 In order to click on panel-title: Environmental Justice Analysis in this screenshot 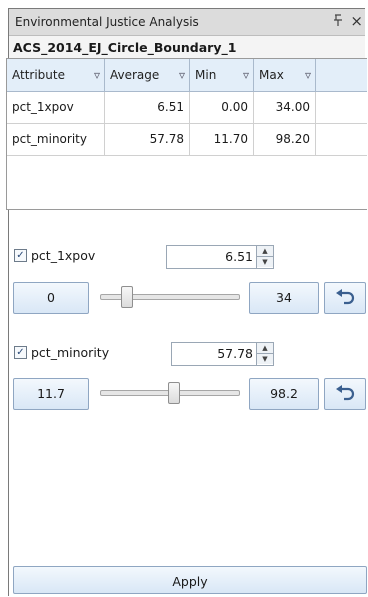, I will do `click(107, 22)`.